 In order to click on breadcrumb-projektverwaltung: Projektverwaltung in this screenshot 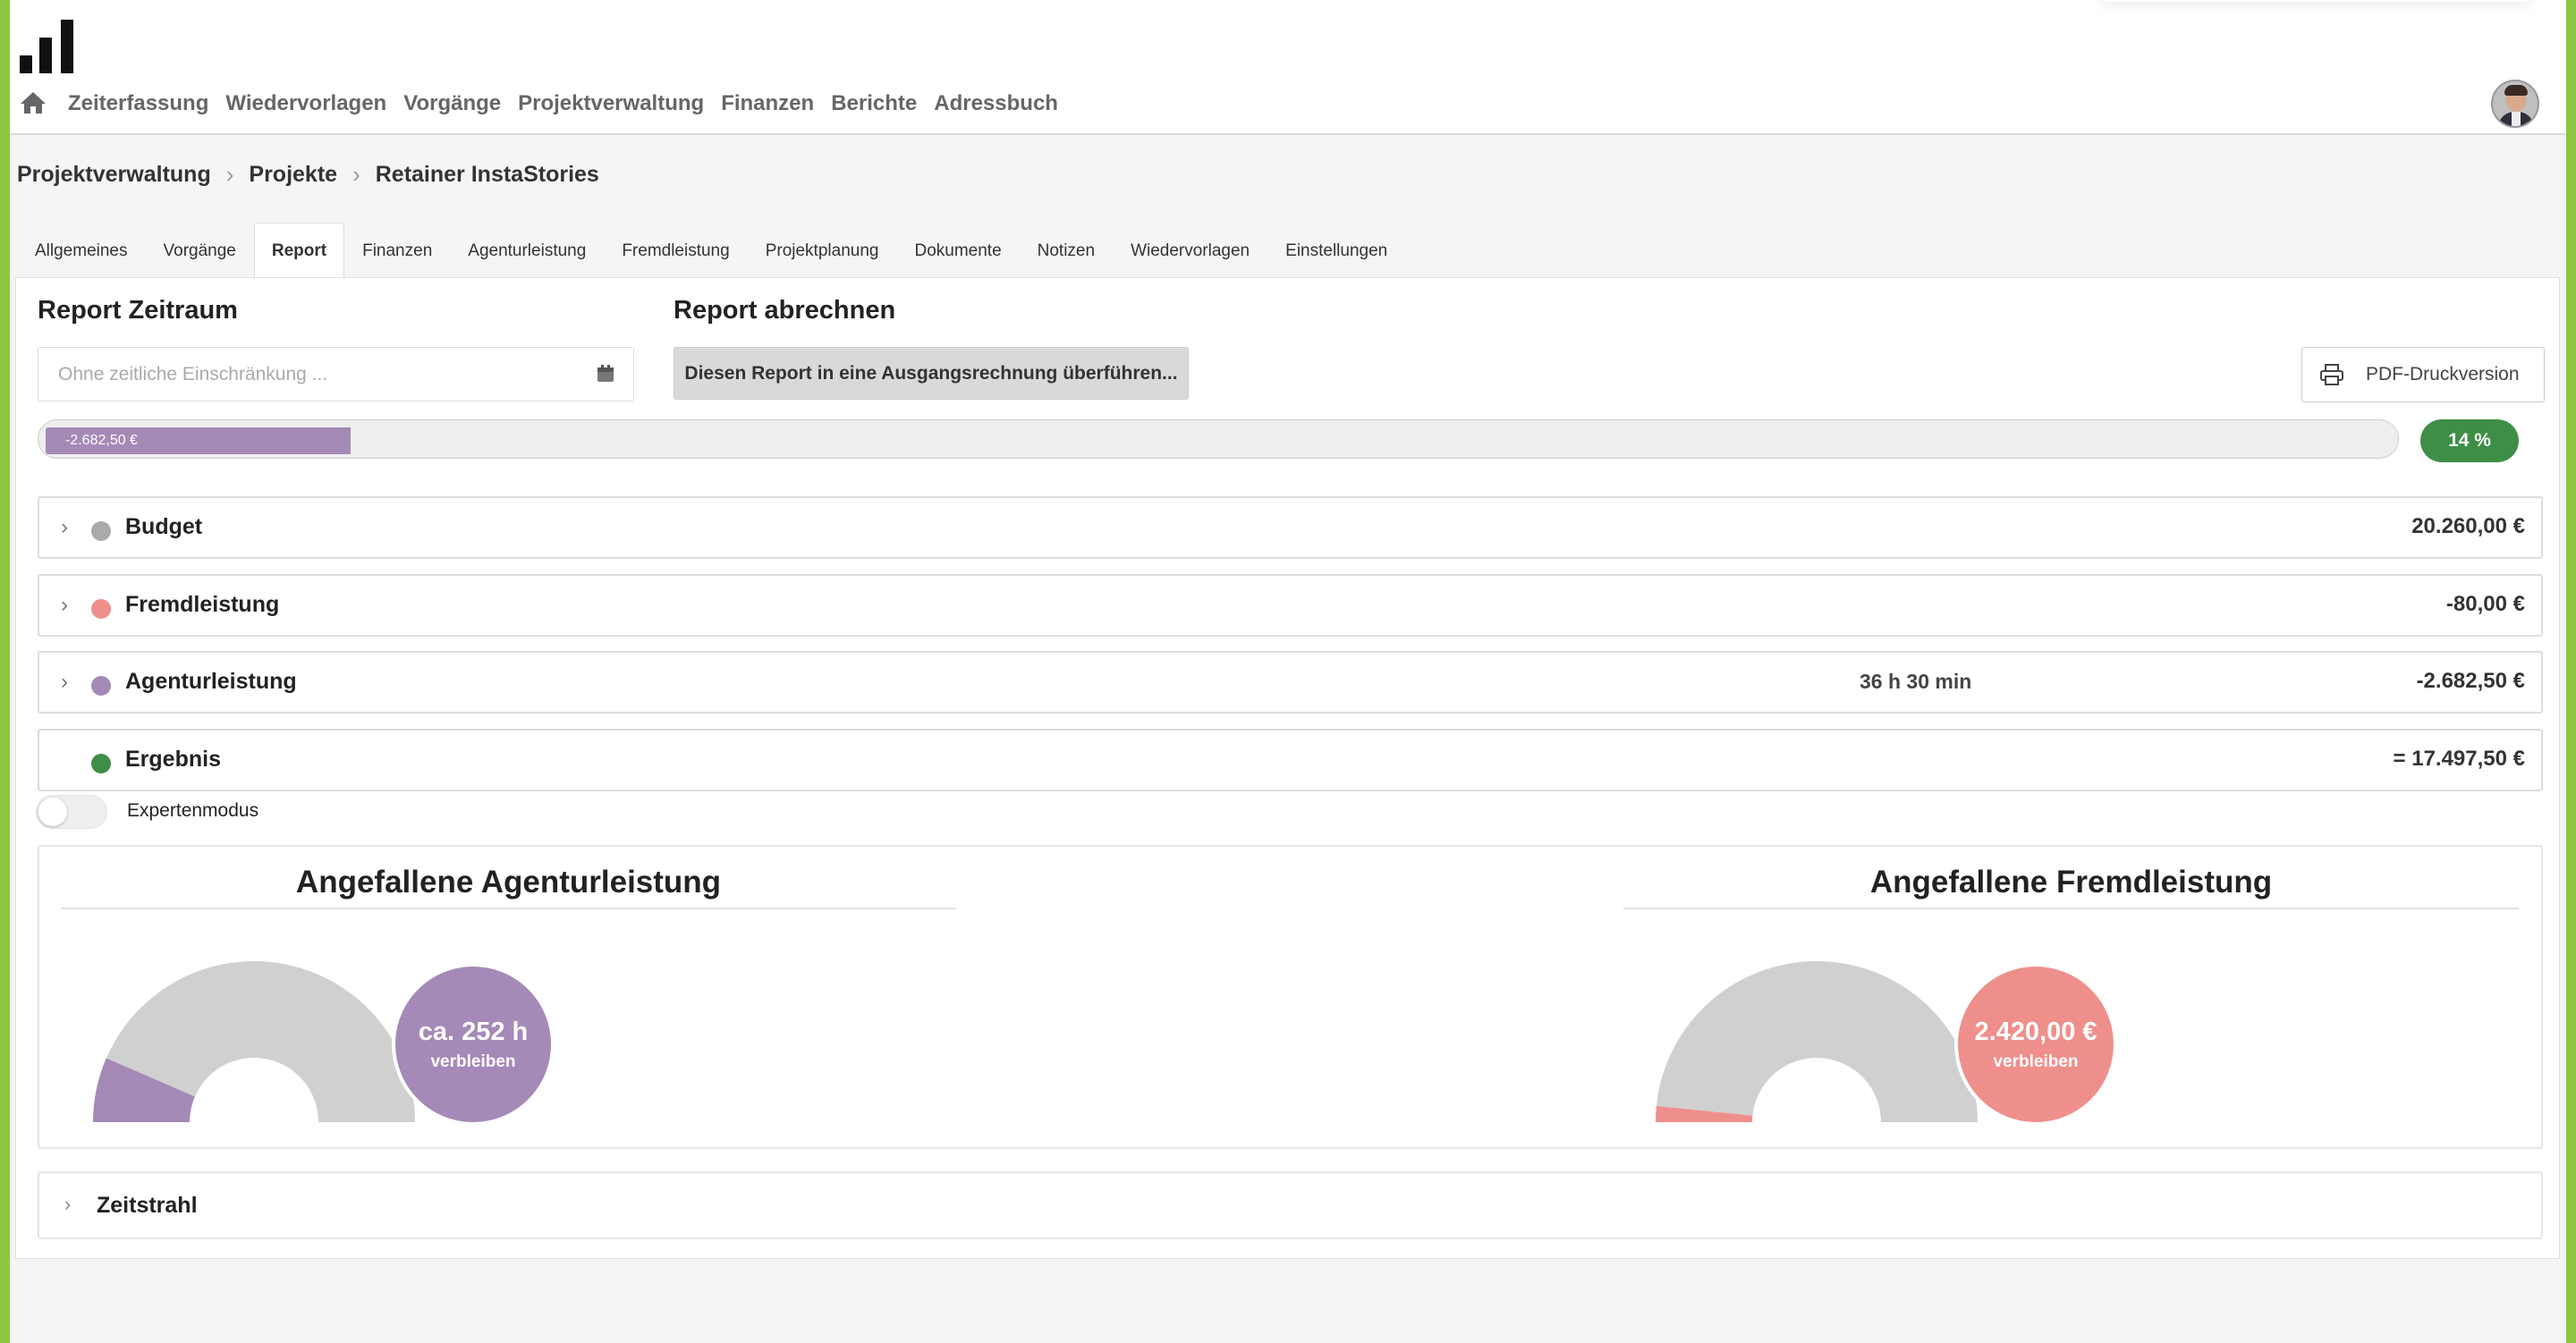, I will do `click(114, 175)`.